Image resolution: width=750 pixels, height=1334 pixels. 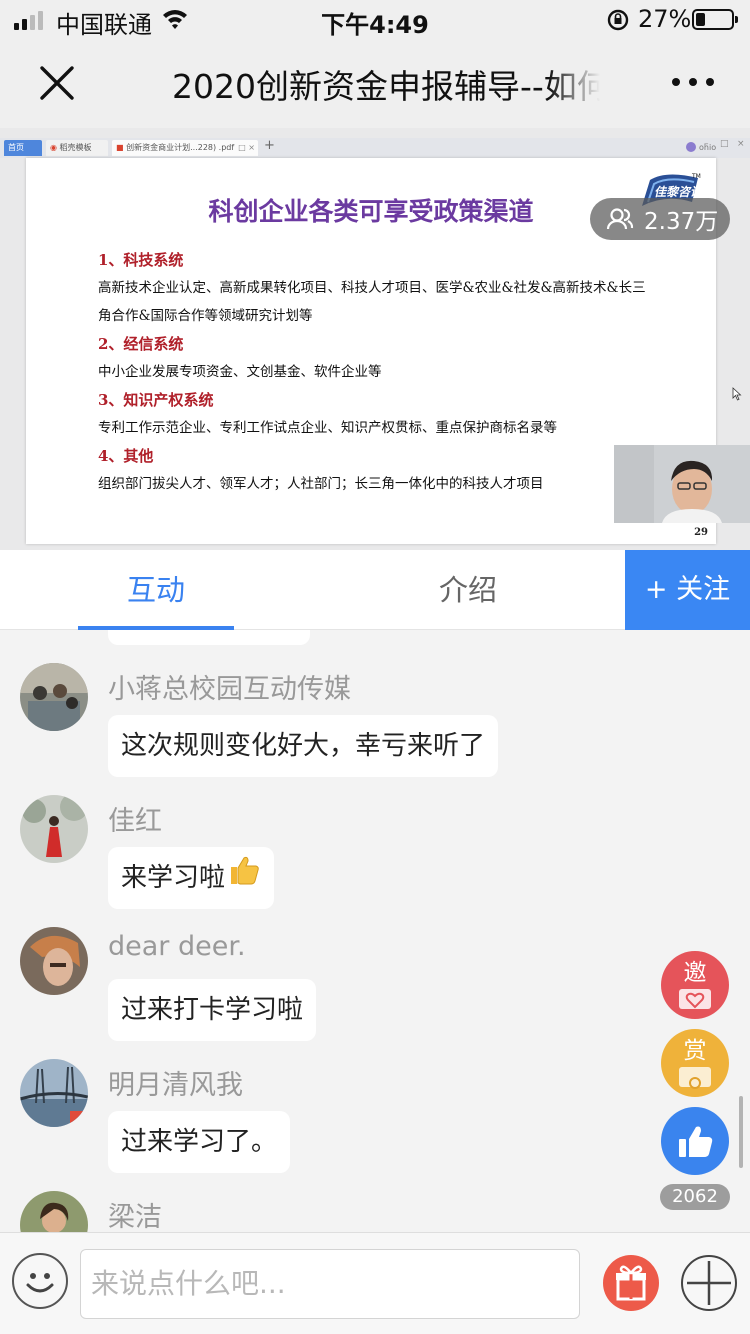 What do you see at coordinates (229, 689) in the screenshot?
I see `sender-name: 小蒋总校园互动传媒` at bounding box center [229, 689].